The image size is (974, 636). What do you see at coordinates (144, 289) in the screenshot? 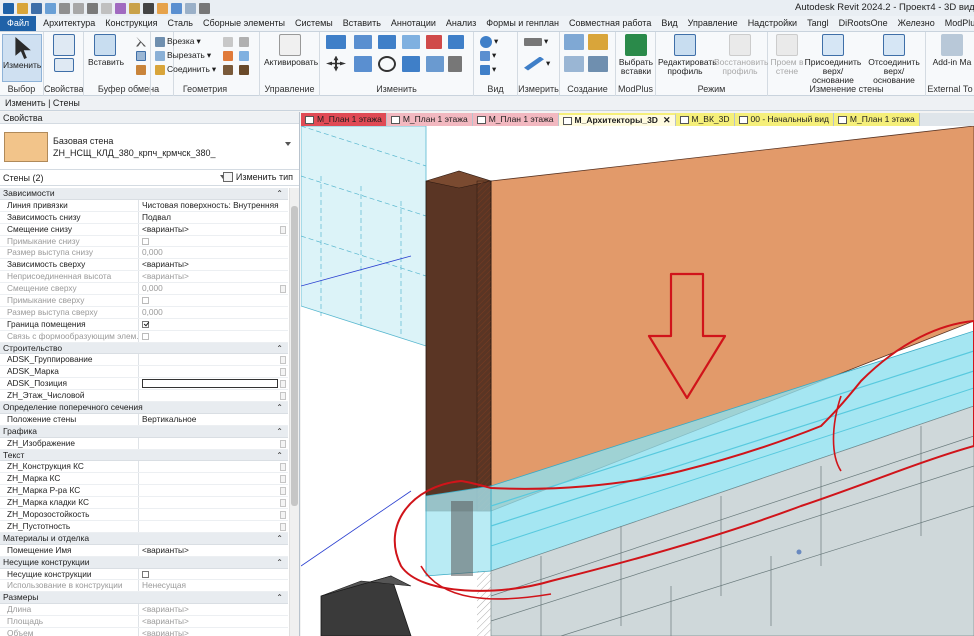
I see `property-row: Смещение сверху 0,000` at bounding box center [144, 289].